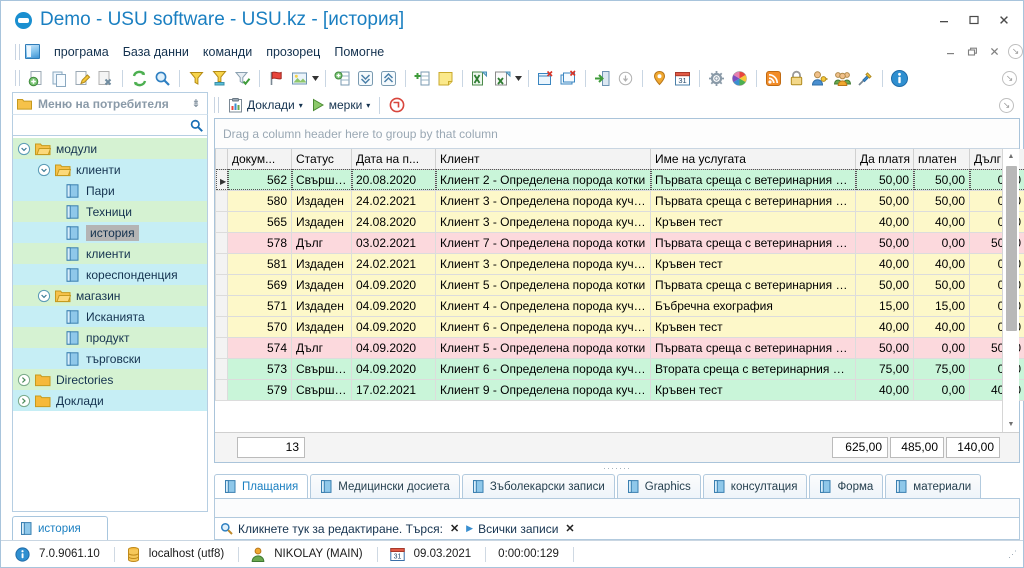 This screenshot has width=1024, height=568. Describe the element at coordinates (659, 78) in the screenshot. I see `map-pin-icon` at that location.